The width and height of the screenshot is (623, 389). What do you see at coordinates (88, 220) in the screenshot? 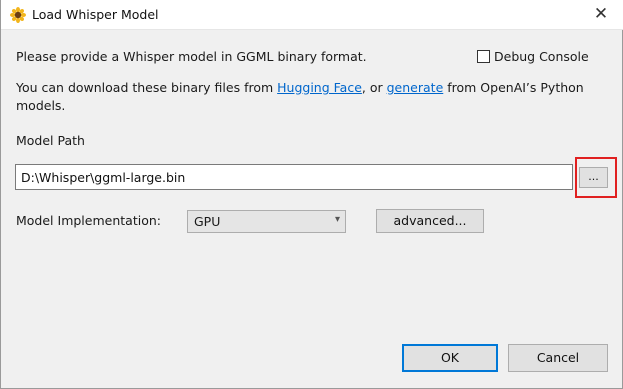
I see `model-implementation-label: Model Implementation:` at bounding box center [88, 220].